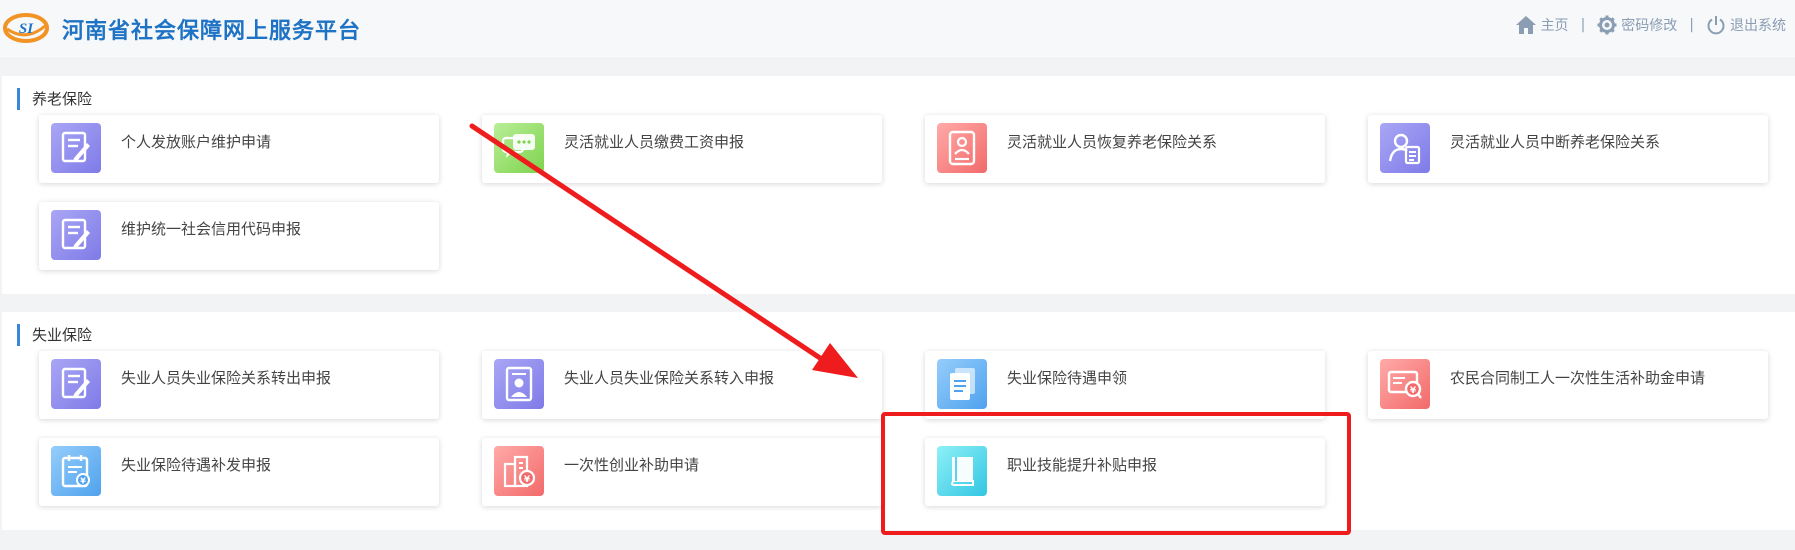 This screenshot has height=550, width=1795. I want to click on service-card-benefit-claim: 失业保险待遇申领, so click(1125, 385).